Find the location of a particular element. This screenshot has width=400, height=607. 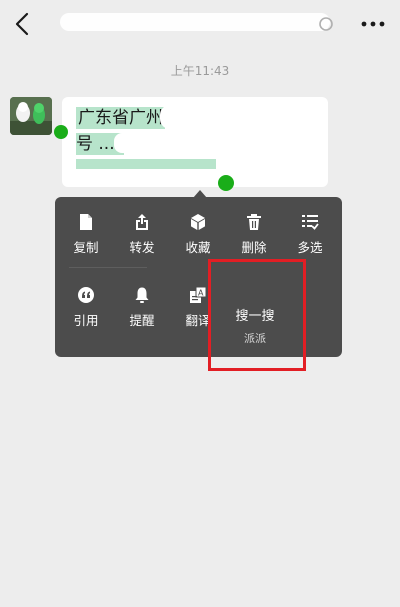

menu-label-favorite: 收藏 is located at coordinates (198, 247).